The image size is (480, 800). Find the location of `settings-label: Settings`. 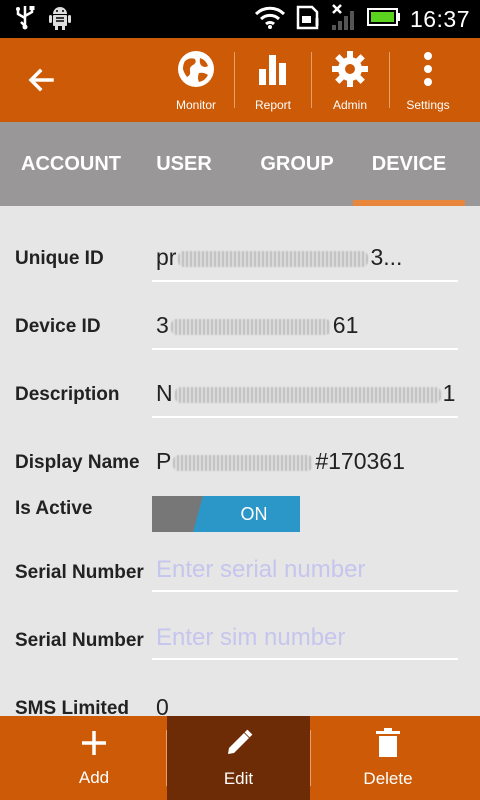

settings-label: Settings is located at coordinates (428, 104).